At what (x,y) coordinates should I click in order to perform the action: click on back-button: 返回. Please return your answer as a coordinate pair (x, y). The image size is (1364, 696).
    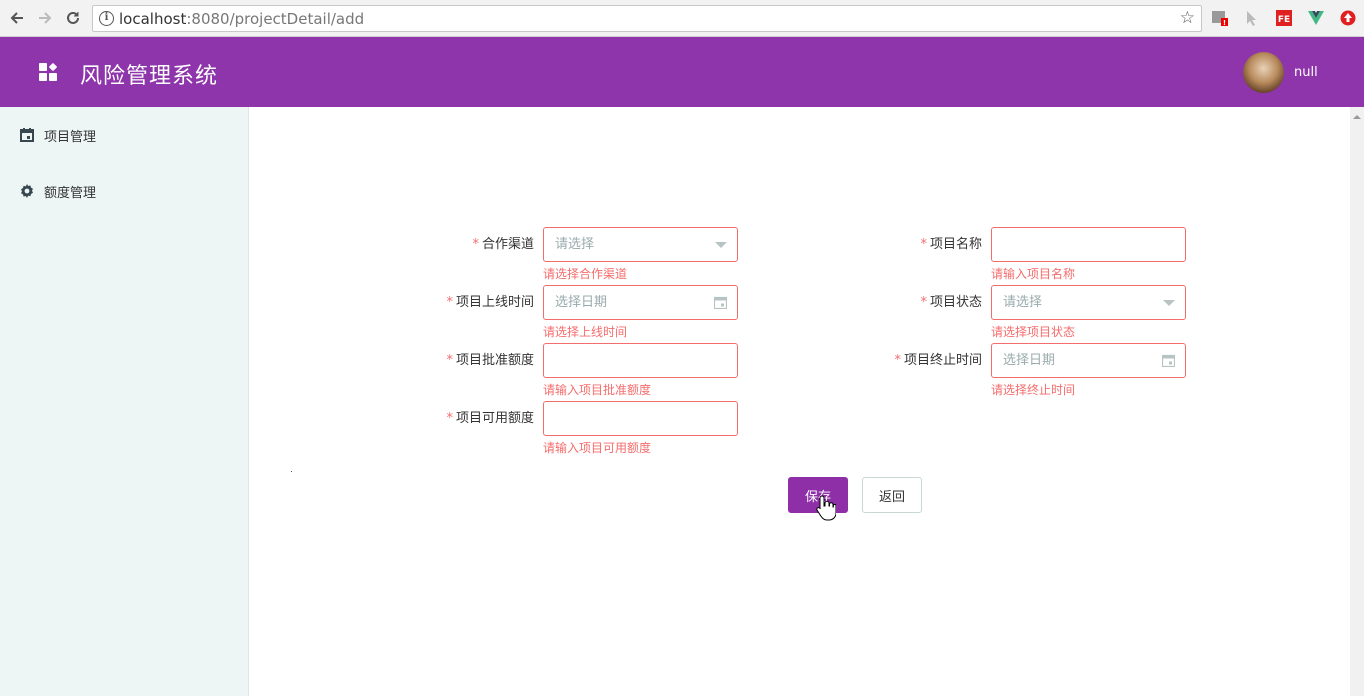
    Looking at the image, I should click on (892, 495).